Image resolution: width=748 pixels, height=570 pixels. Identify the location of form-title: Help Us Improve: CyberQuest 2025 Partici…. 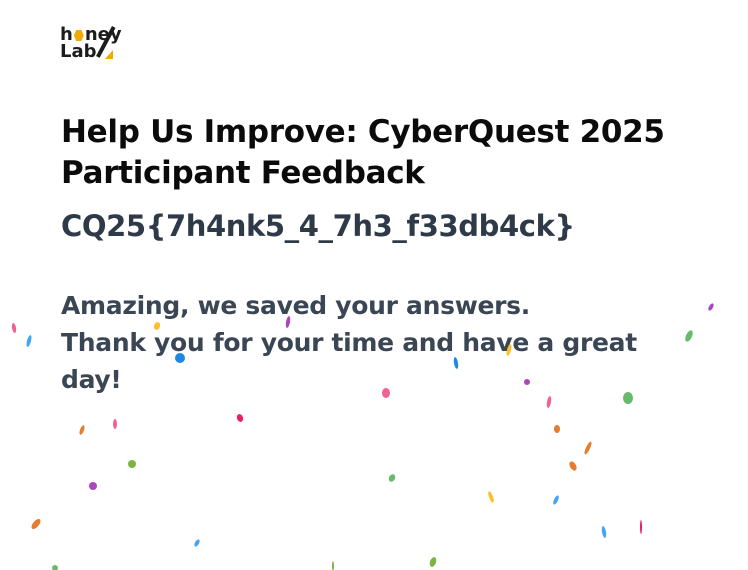
(363, 152).